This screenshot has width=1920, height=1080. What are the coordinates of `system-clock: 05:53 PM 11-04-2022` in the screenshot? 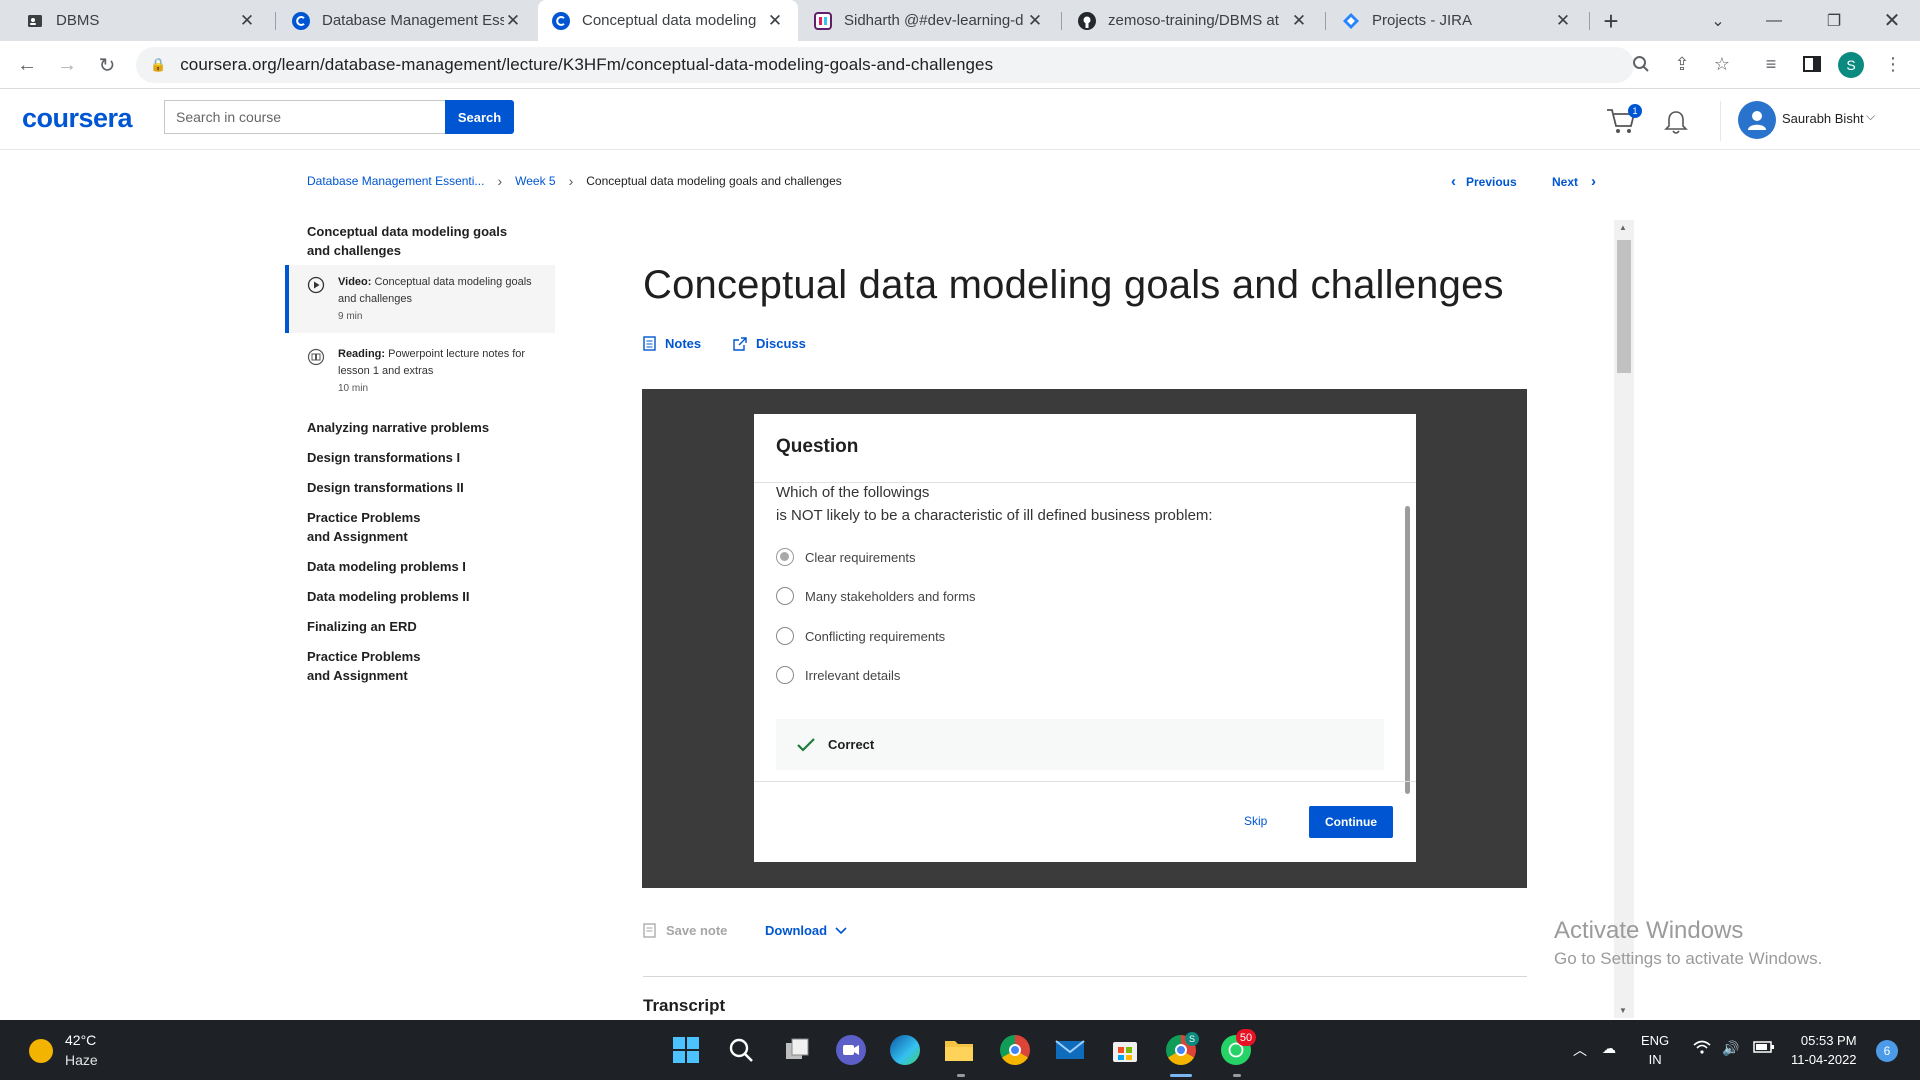 It's located at (1824, 1050).